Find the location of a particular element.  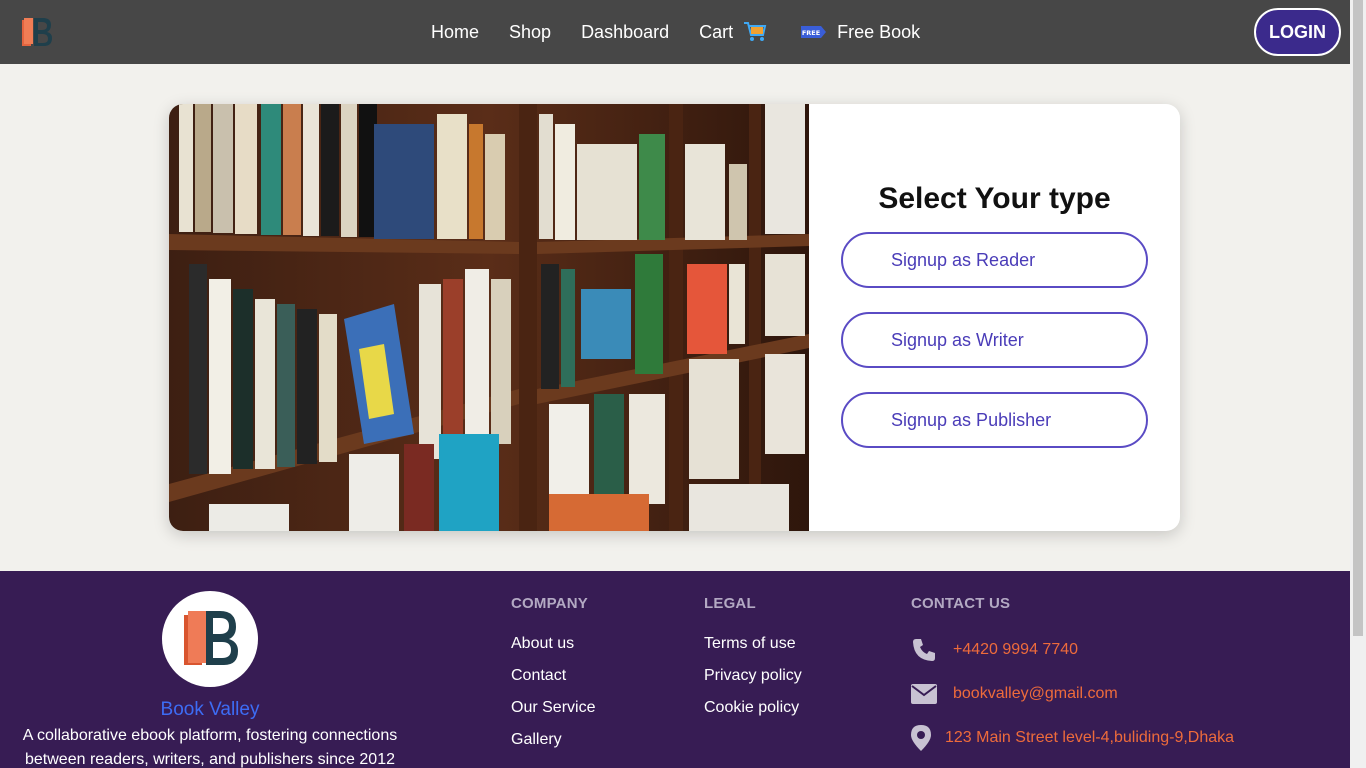

cart-icon is located at coordinates (755, 31).